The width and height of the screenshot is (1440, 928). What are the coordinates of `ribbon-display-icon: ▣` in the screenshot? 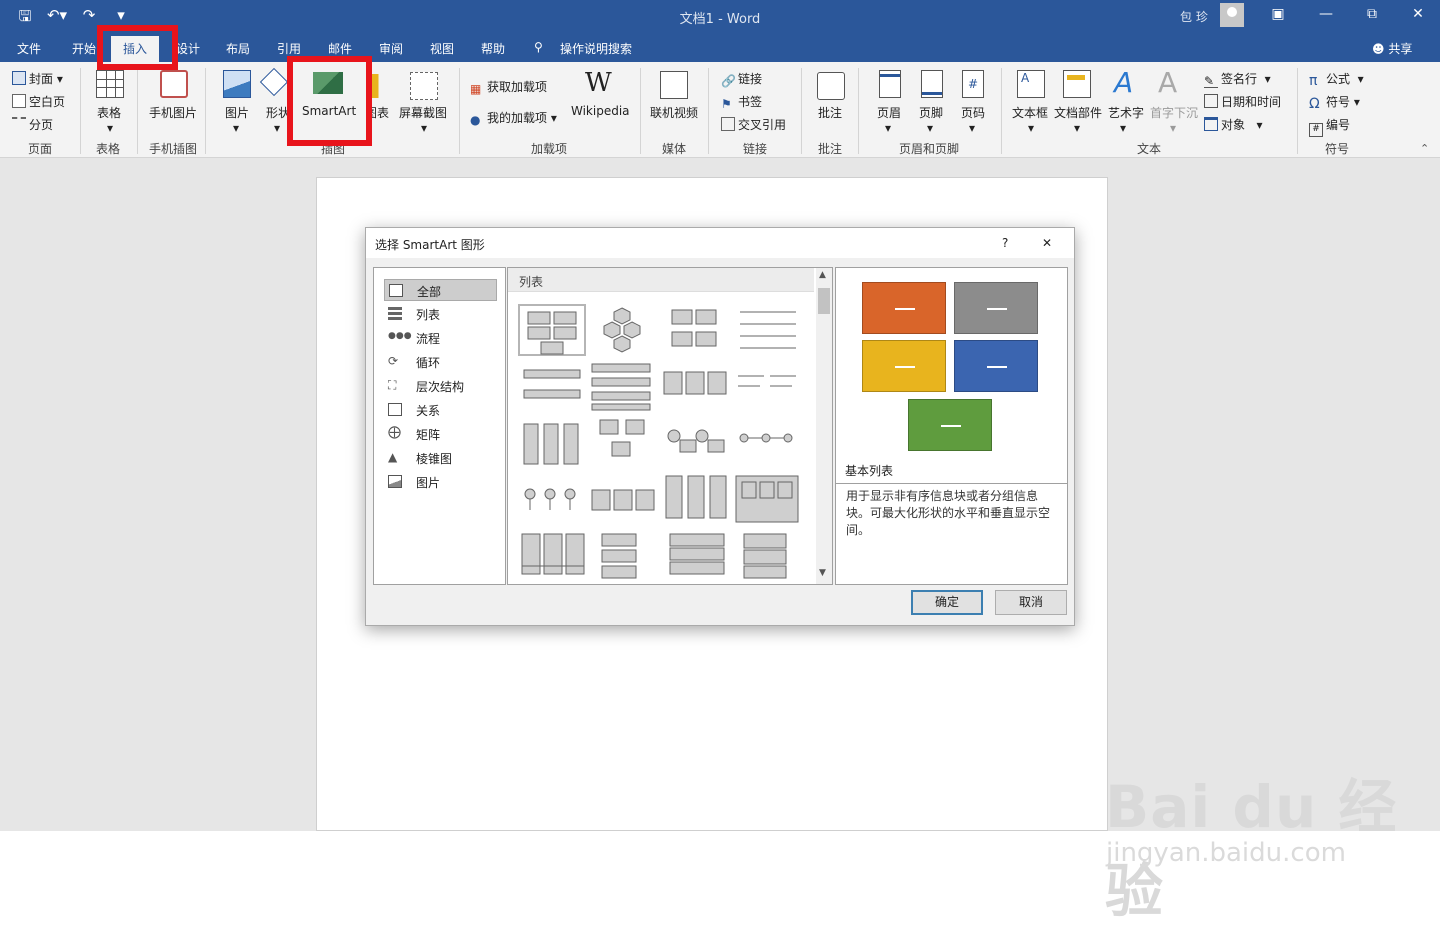 It's located at (1278, 14).